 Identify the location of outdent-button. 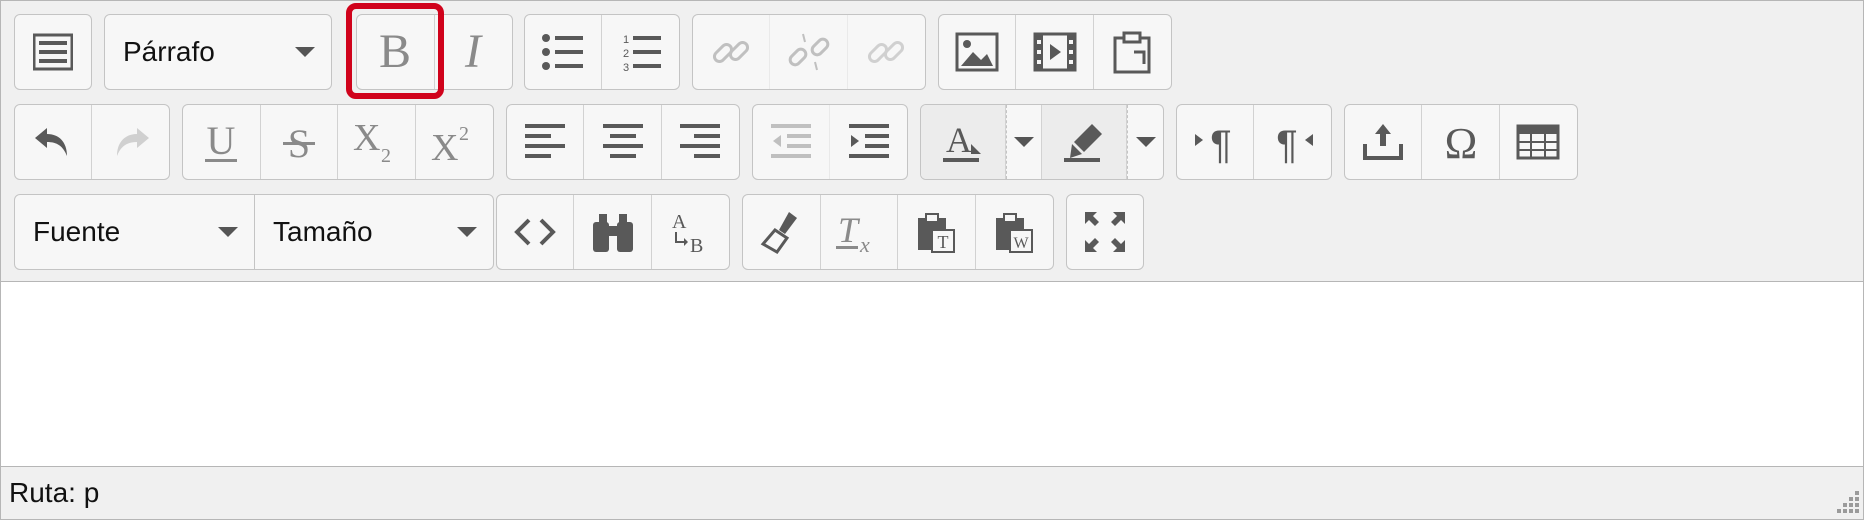
(791, 142).